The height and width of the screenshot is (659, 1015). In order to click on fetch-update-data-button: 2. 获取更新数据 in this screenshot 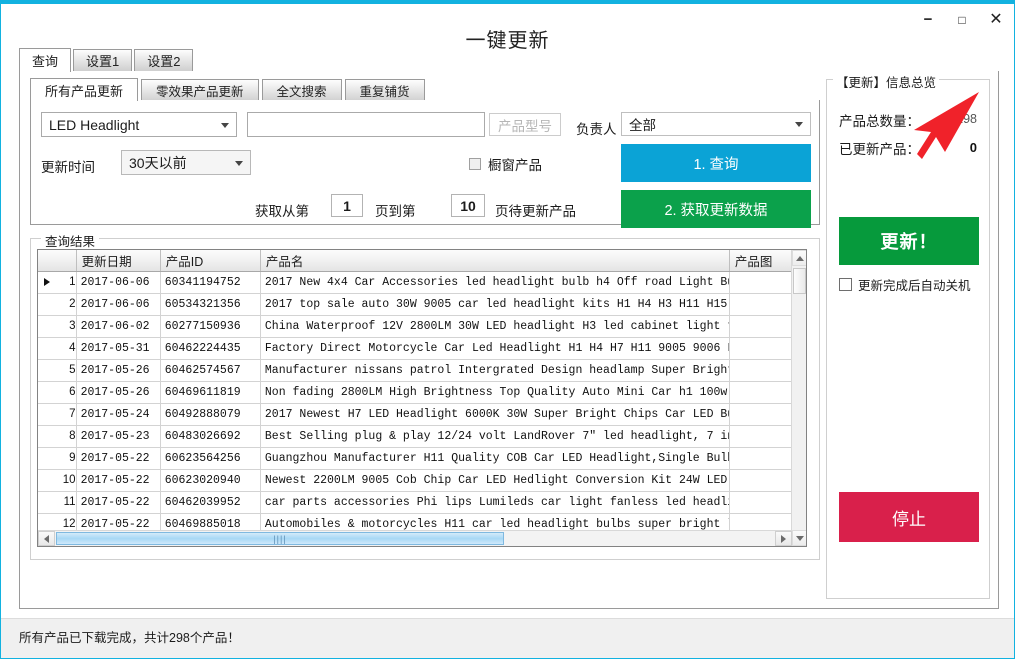, I will do `click(716, 209)`.